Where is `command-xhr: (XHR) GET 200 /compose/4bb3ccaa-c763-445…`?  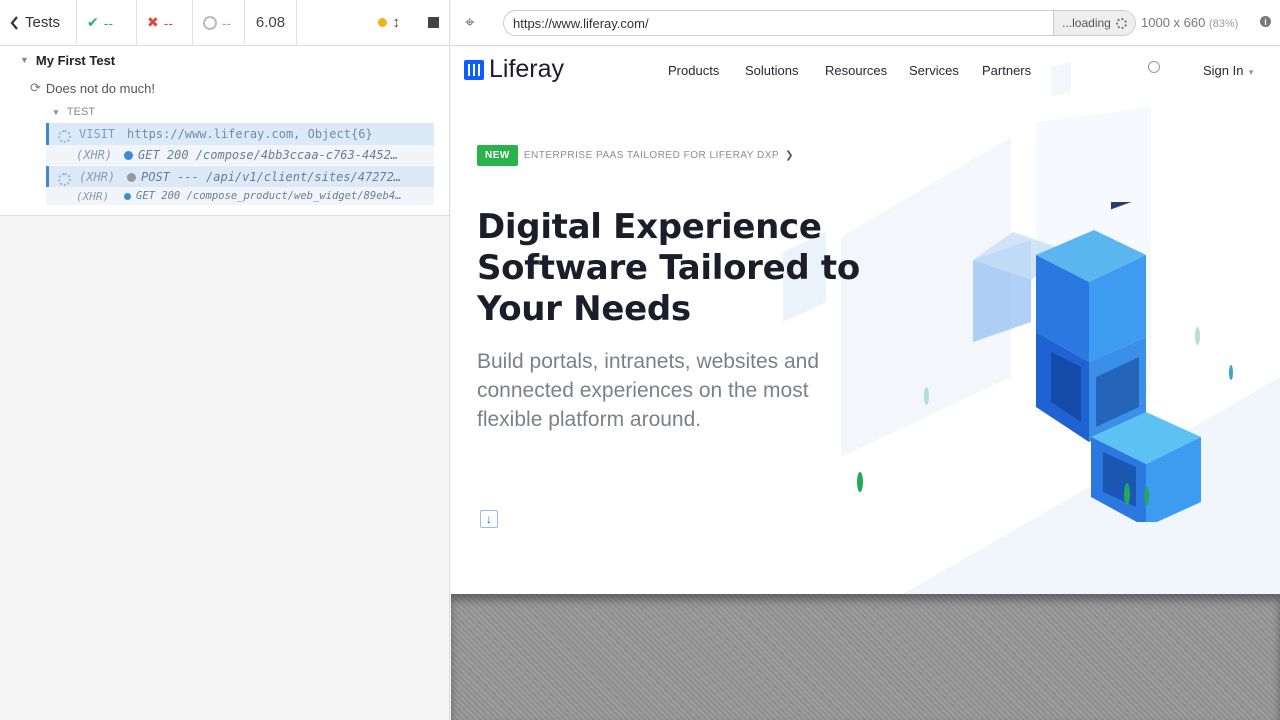 command-xhr: (XHR) GET 200 /compose/4bb3ccaa-c763-445… is located at coordinates (240, 155).